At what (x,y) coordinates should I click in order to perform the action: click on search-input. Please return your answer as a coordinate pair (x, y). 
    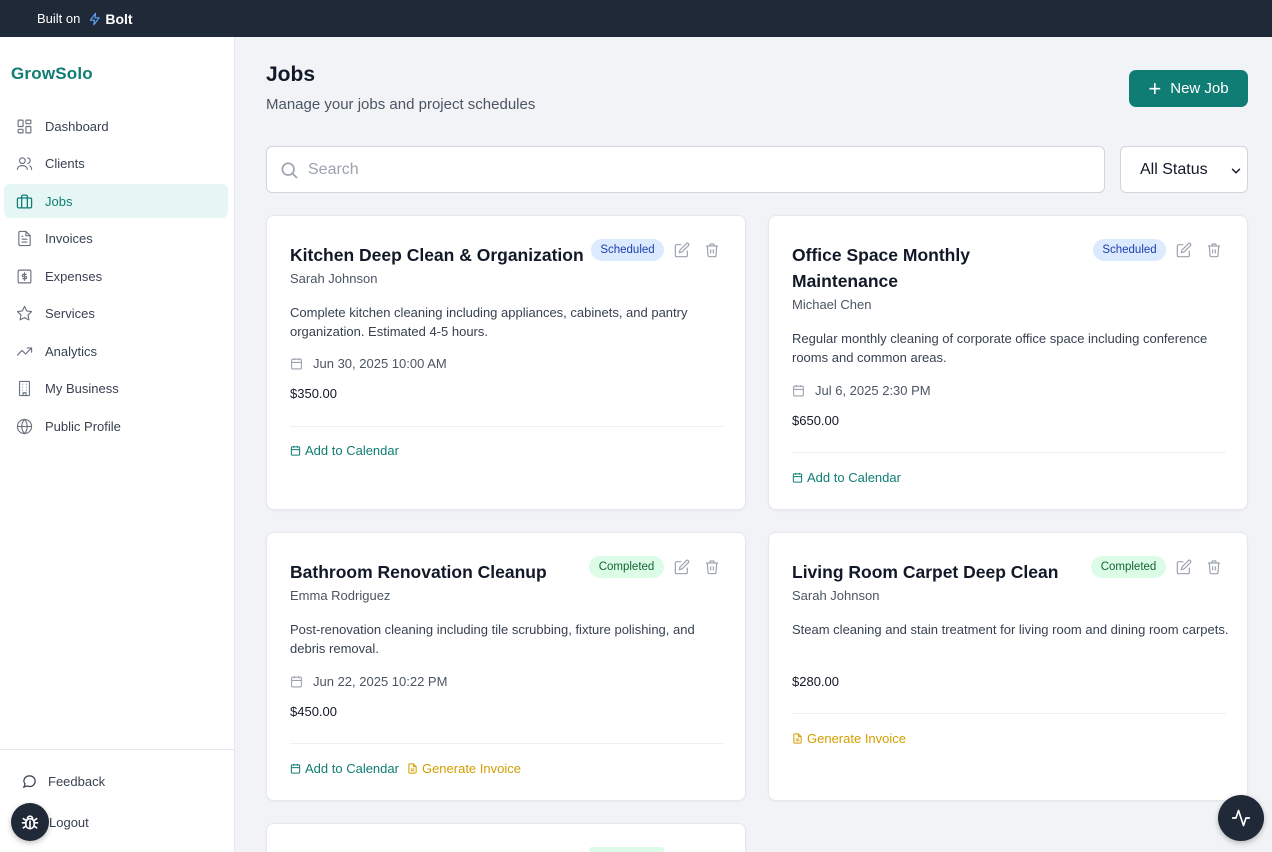
    Looking at the image, I should click on (698, 169).